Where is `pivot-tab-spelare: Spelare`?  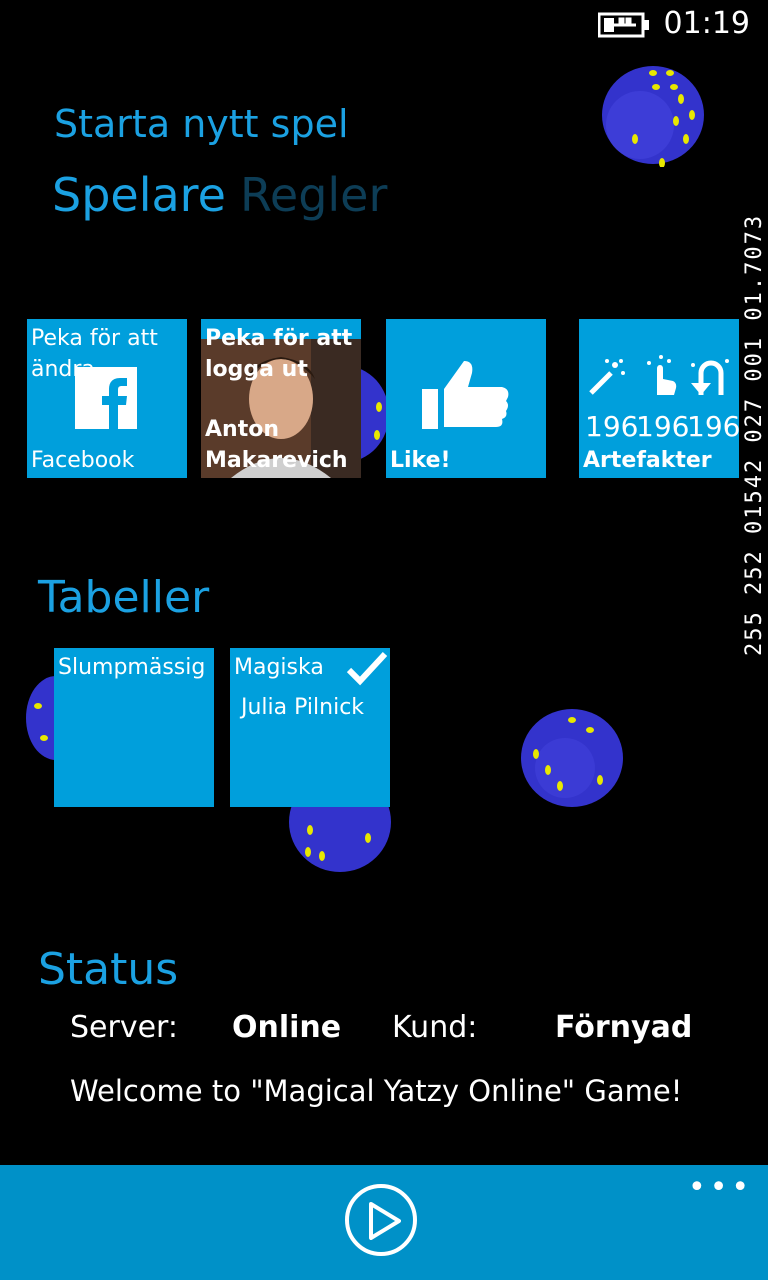 pivot-tab-spelare: Spelare is located at coordinates (139, 195).